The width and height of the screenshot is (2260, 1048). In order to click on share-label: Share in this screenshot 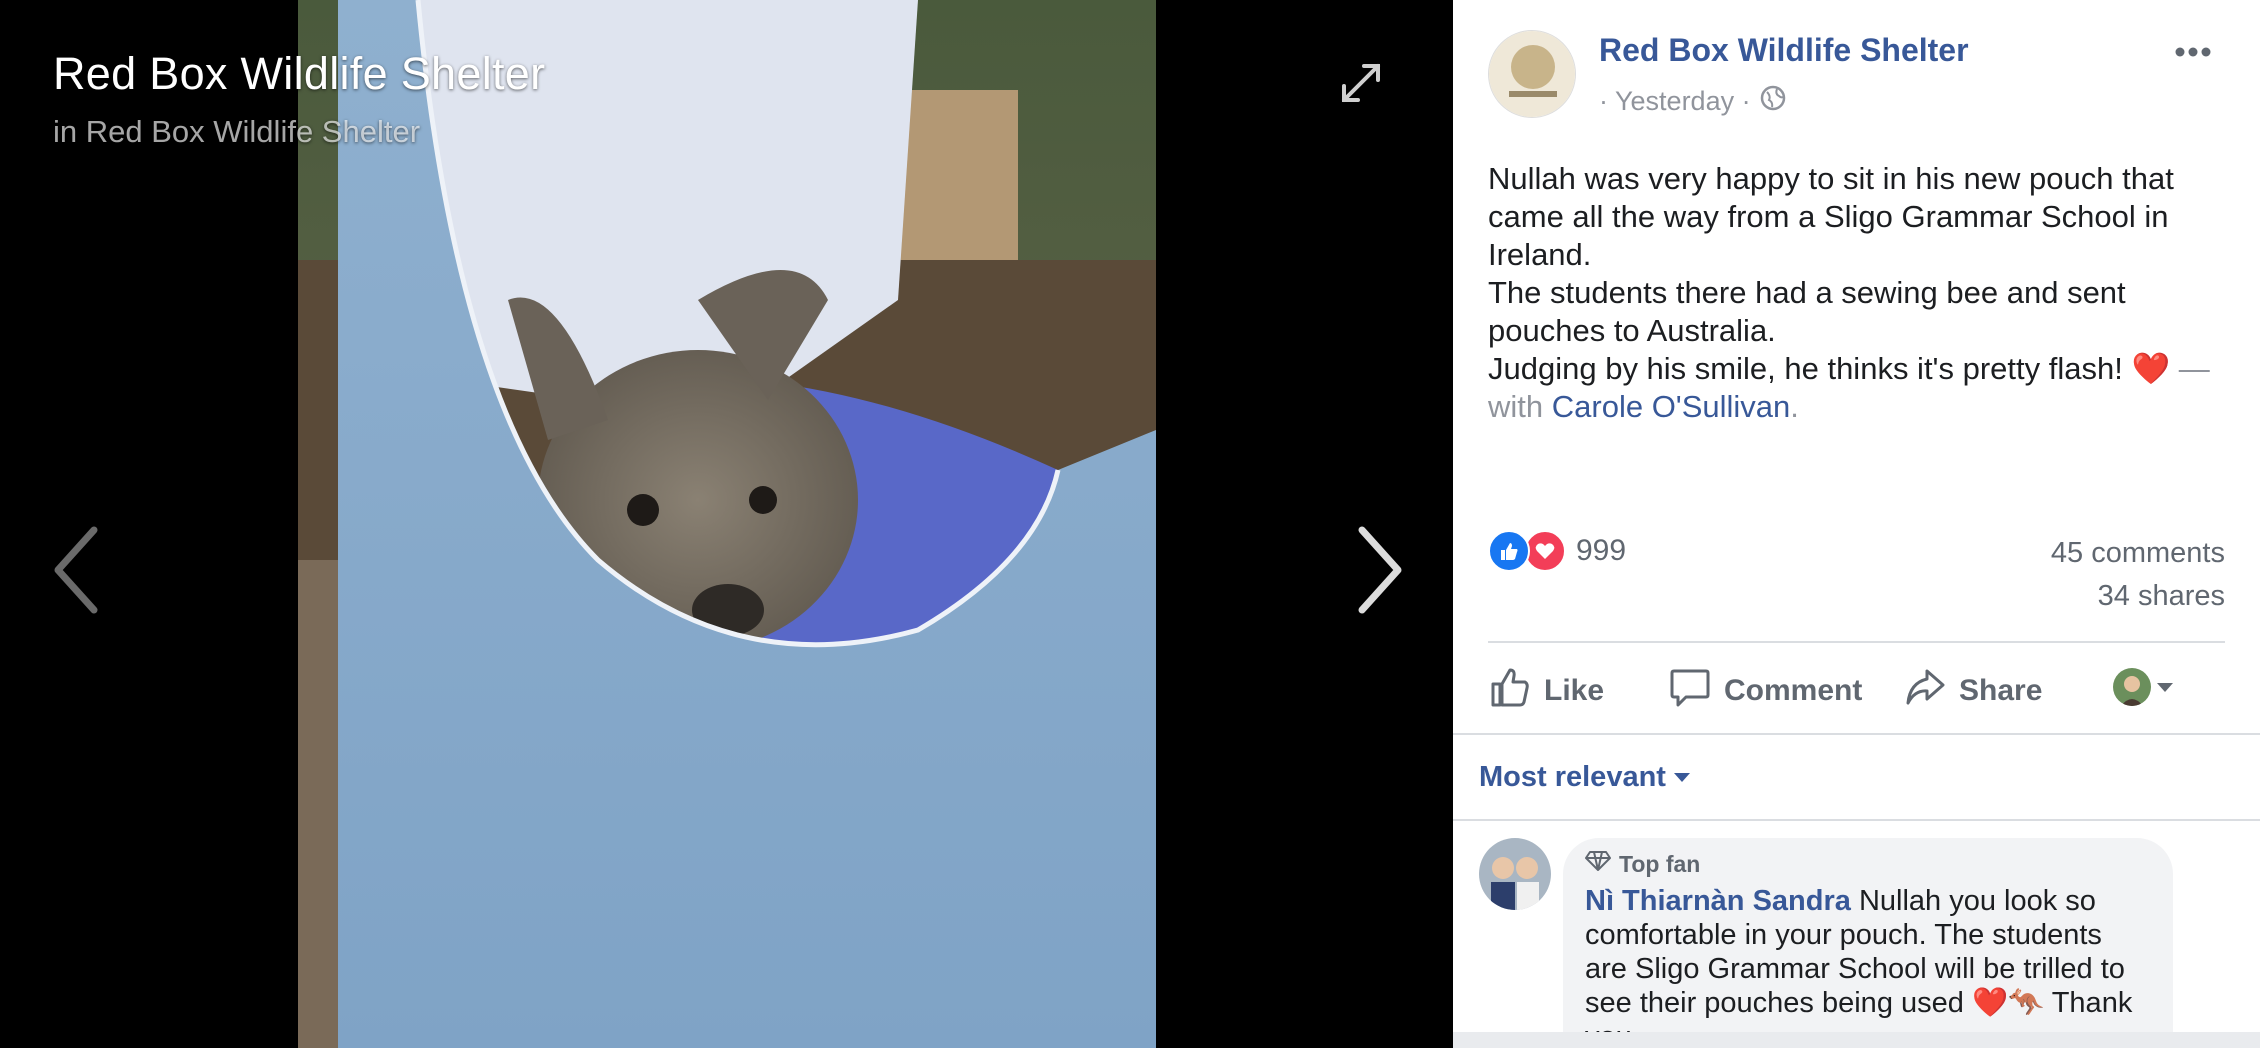, I will do `click(2001, 690)`.